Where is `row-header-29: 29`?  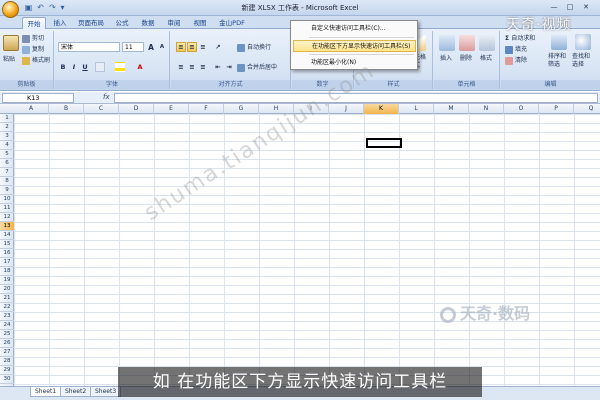 row-header-29: 29 is located at coordinates (7, 370).